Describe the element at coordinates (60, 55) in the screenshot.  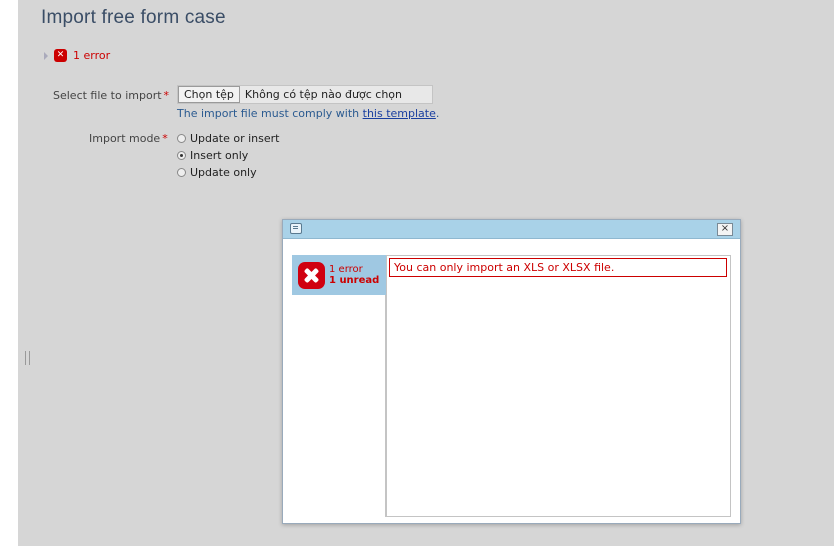
I see `error-x-icon: ✕` at that location.